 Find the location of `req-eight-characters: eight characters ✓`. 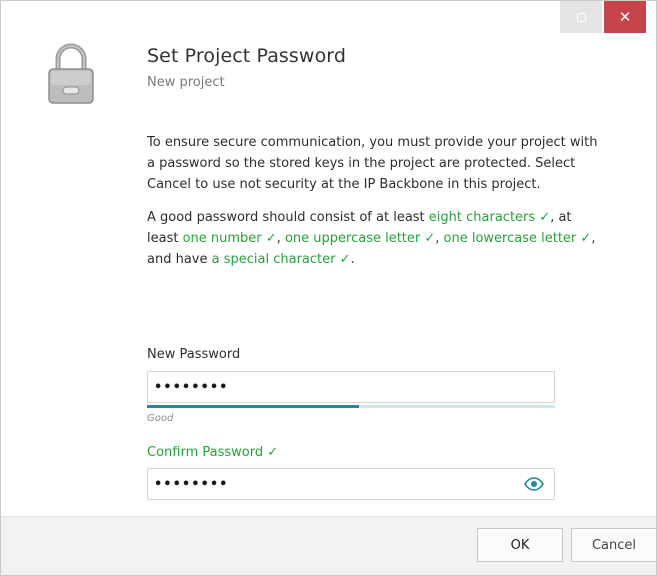

req-eight-characters: eight characters ✓ is located at coordinates (489, 217).